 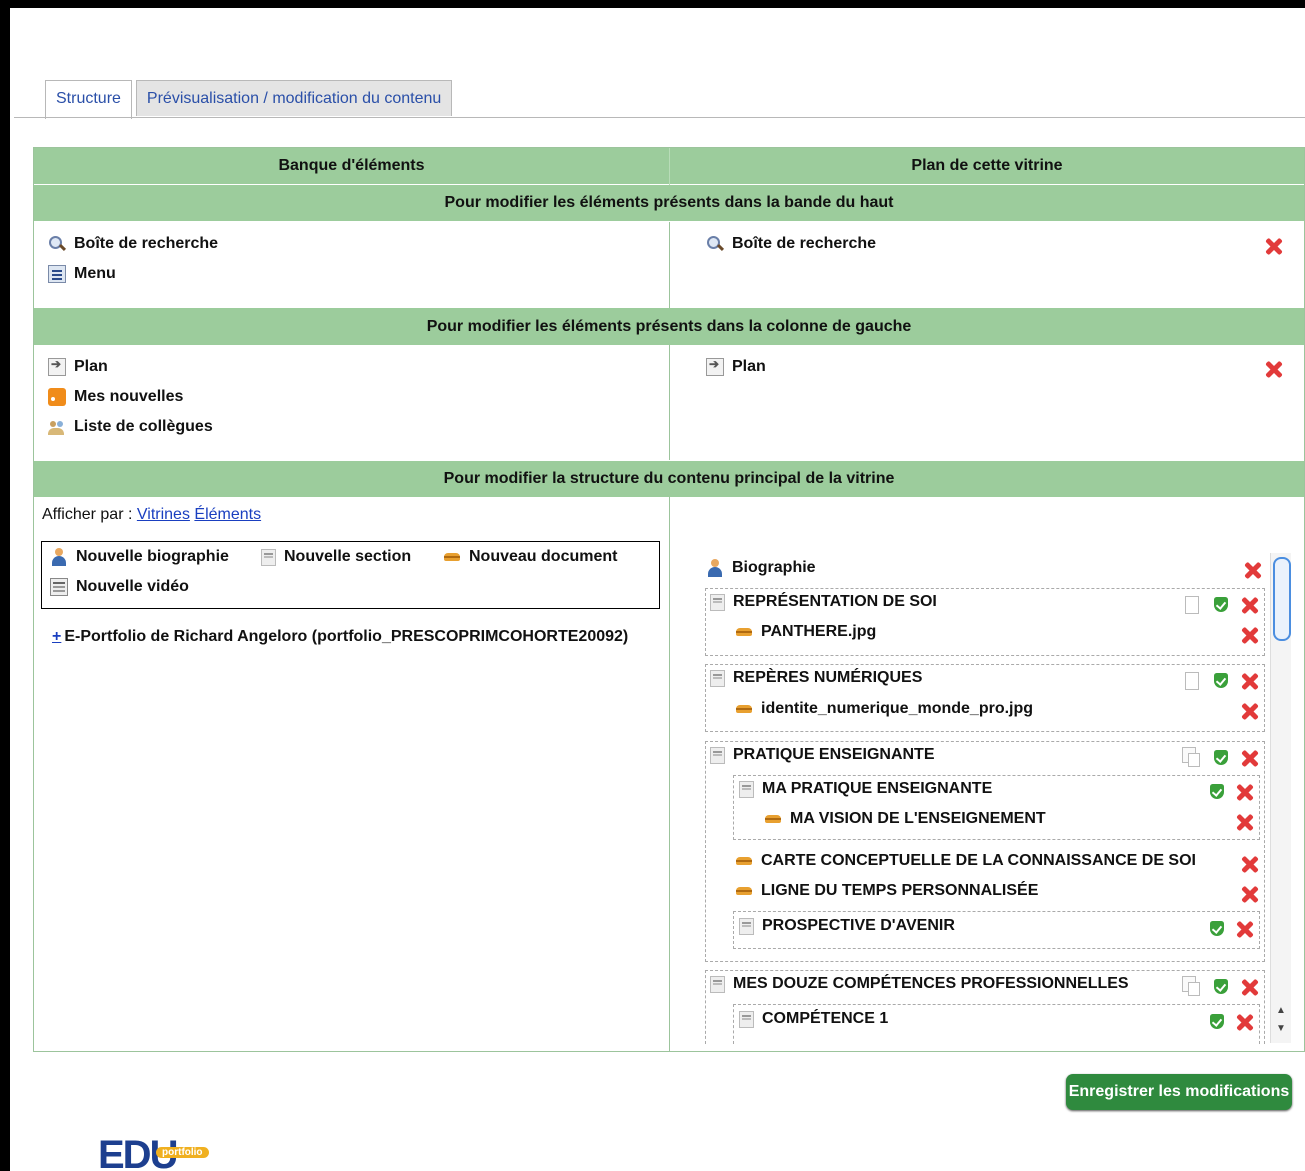 I want to click on link-elements: Éléments, so click(x=227, y=514).